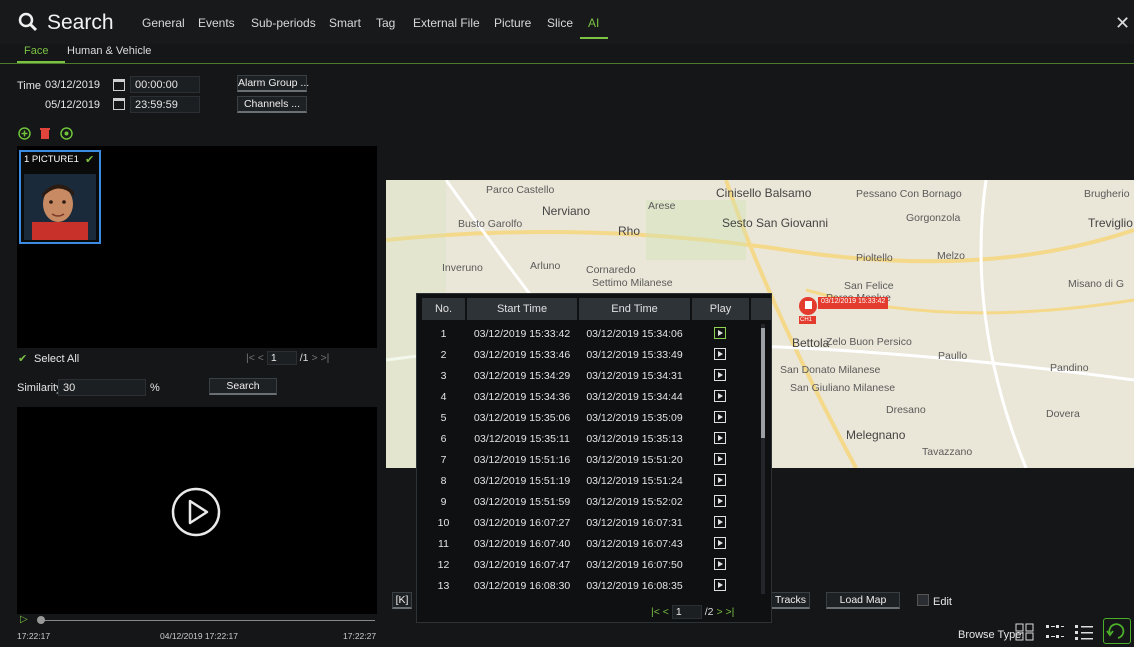  What do you see at coordinates (587, 460) in the screenshot?
I see `table-row: 7 03/12/2019 15:51:16 03/12/2019 15:51:20` at bounding box center [587, 460].